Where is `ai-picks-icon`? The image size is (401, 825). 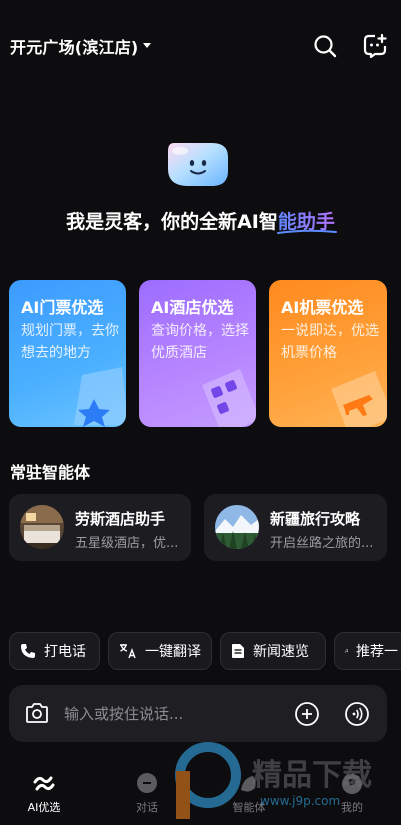 ai-picks-icon is located at coordinates (44, 783).